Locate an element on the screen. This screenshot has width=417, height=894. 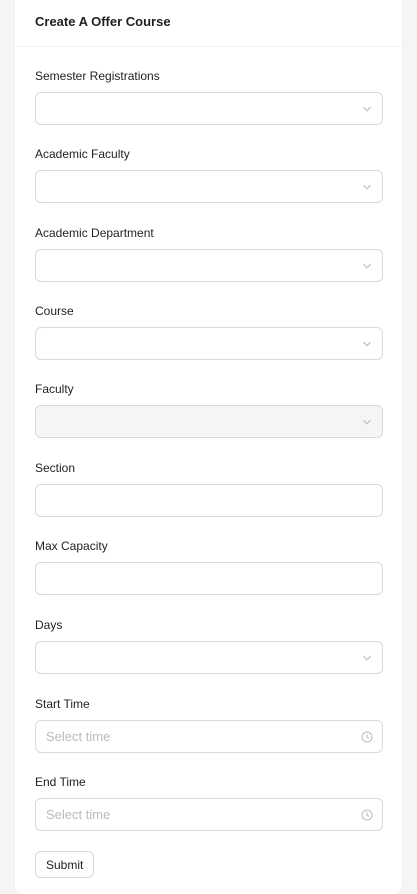
max-capacity-label: Max Capacity is located at coordinates (71, 546).